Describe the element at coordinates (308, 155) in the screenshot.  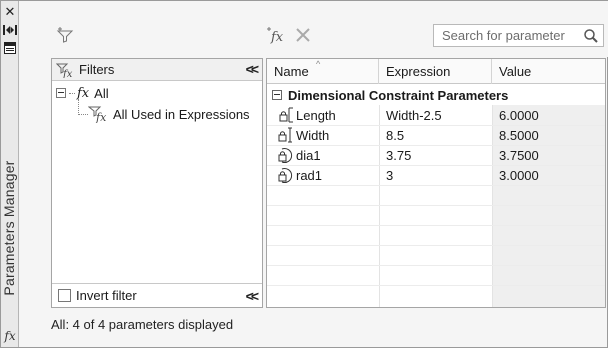
I see `param-name: dia1` at that location.